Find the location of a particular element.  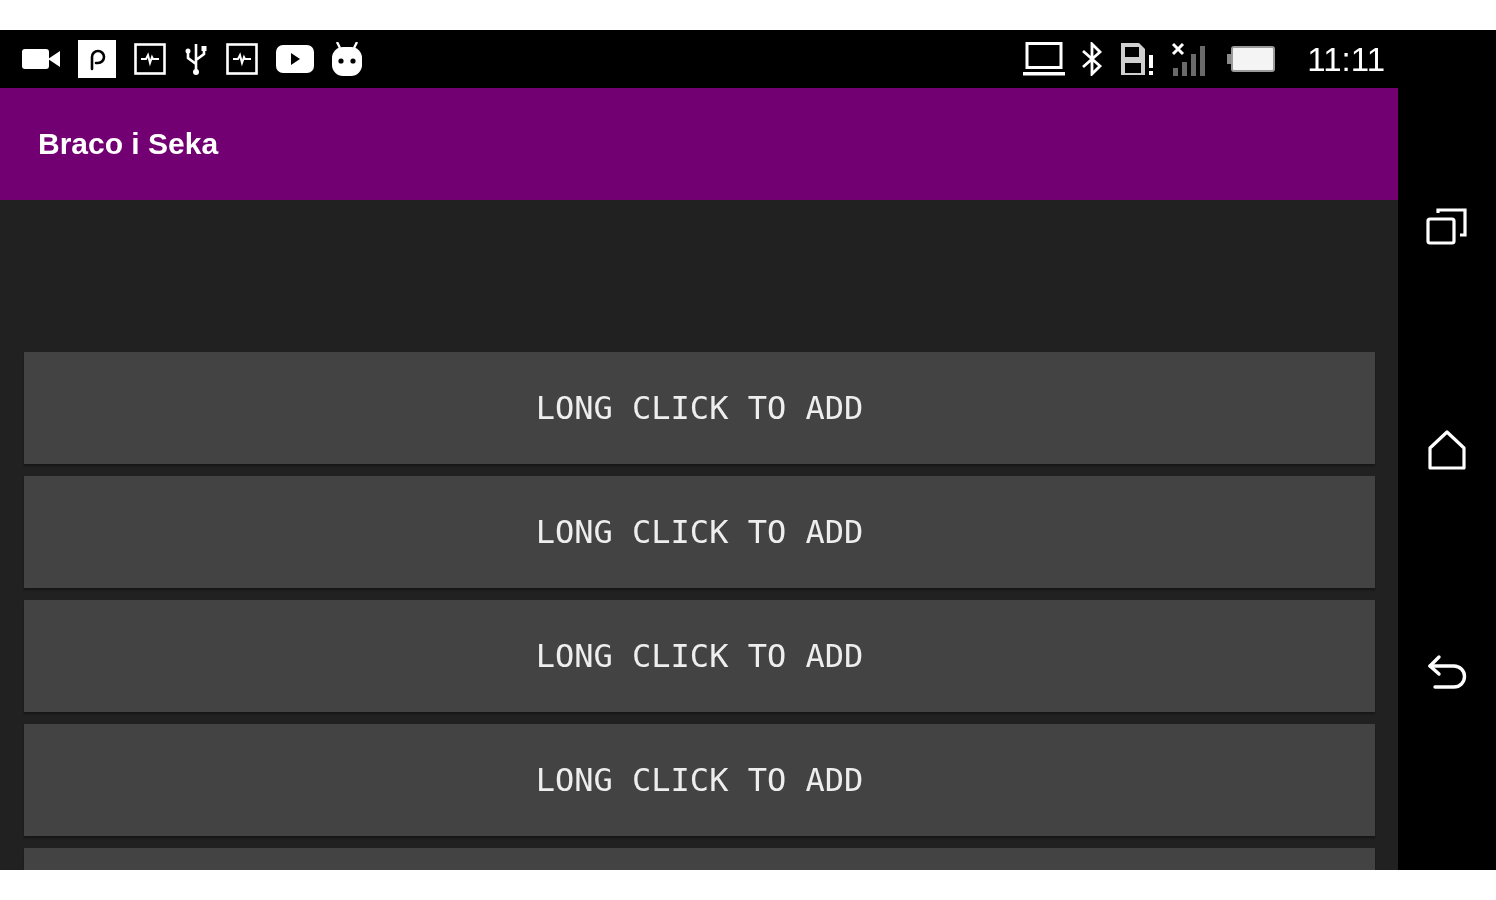

app-title: Braco i Seka is located at coordinates (128, 144).